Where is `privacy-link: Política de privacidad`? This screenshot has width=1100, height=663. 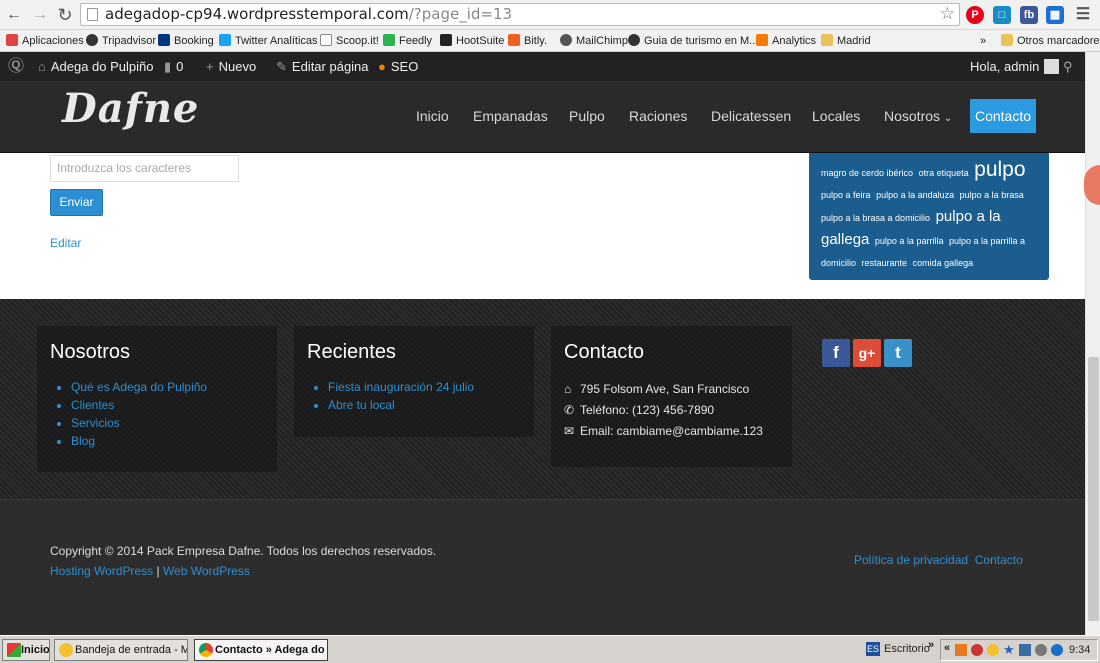
privacy-link: Política de privacidad is located at coordinates (911, 560).